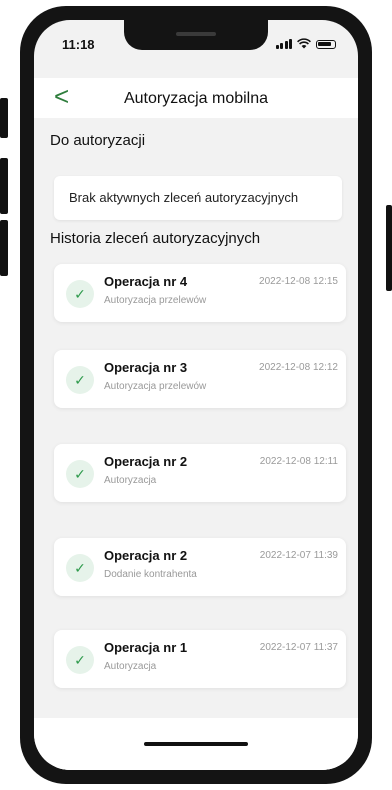 This screenshot has width=392, height=790. Describe the element at coordinates (298, 647) in the screenshot. I see `operation-date: 2022-12-07 11:37` at that location.